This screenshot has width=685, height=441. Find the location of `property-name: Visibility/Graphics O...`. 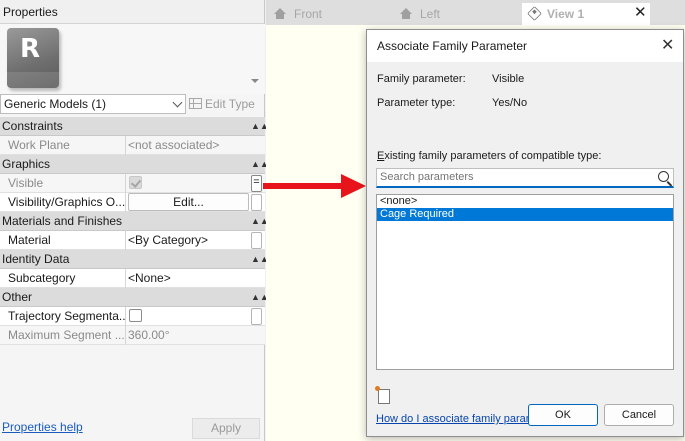

property-name: Visibility/Graphics O... is located at coordinates (63, 202).